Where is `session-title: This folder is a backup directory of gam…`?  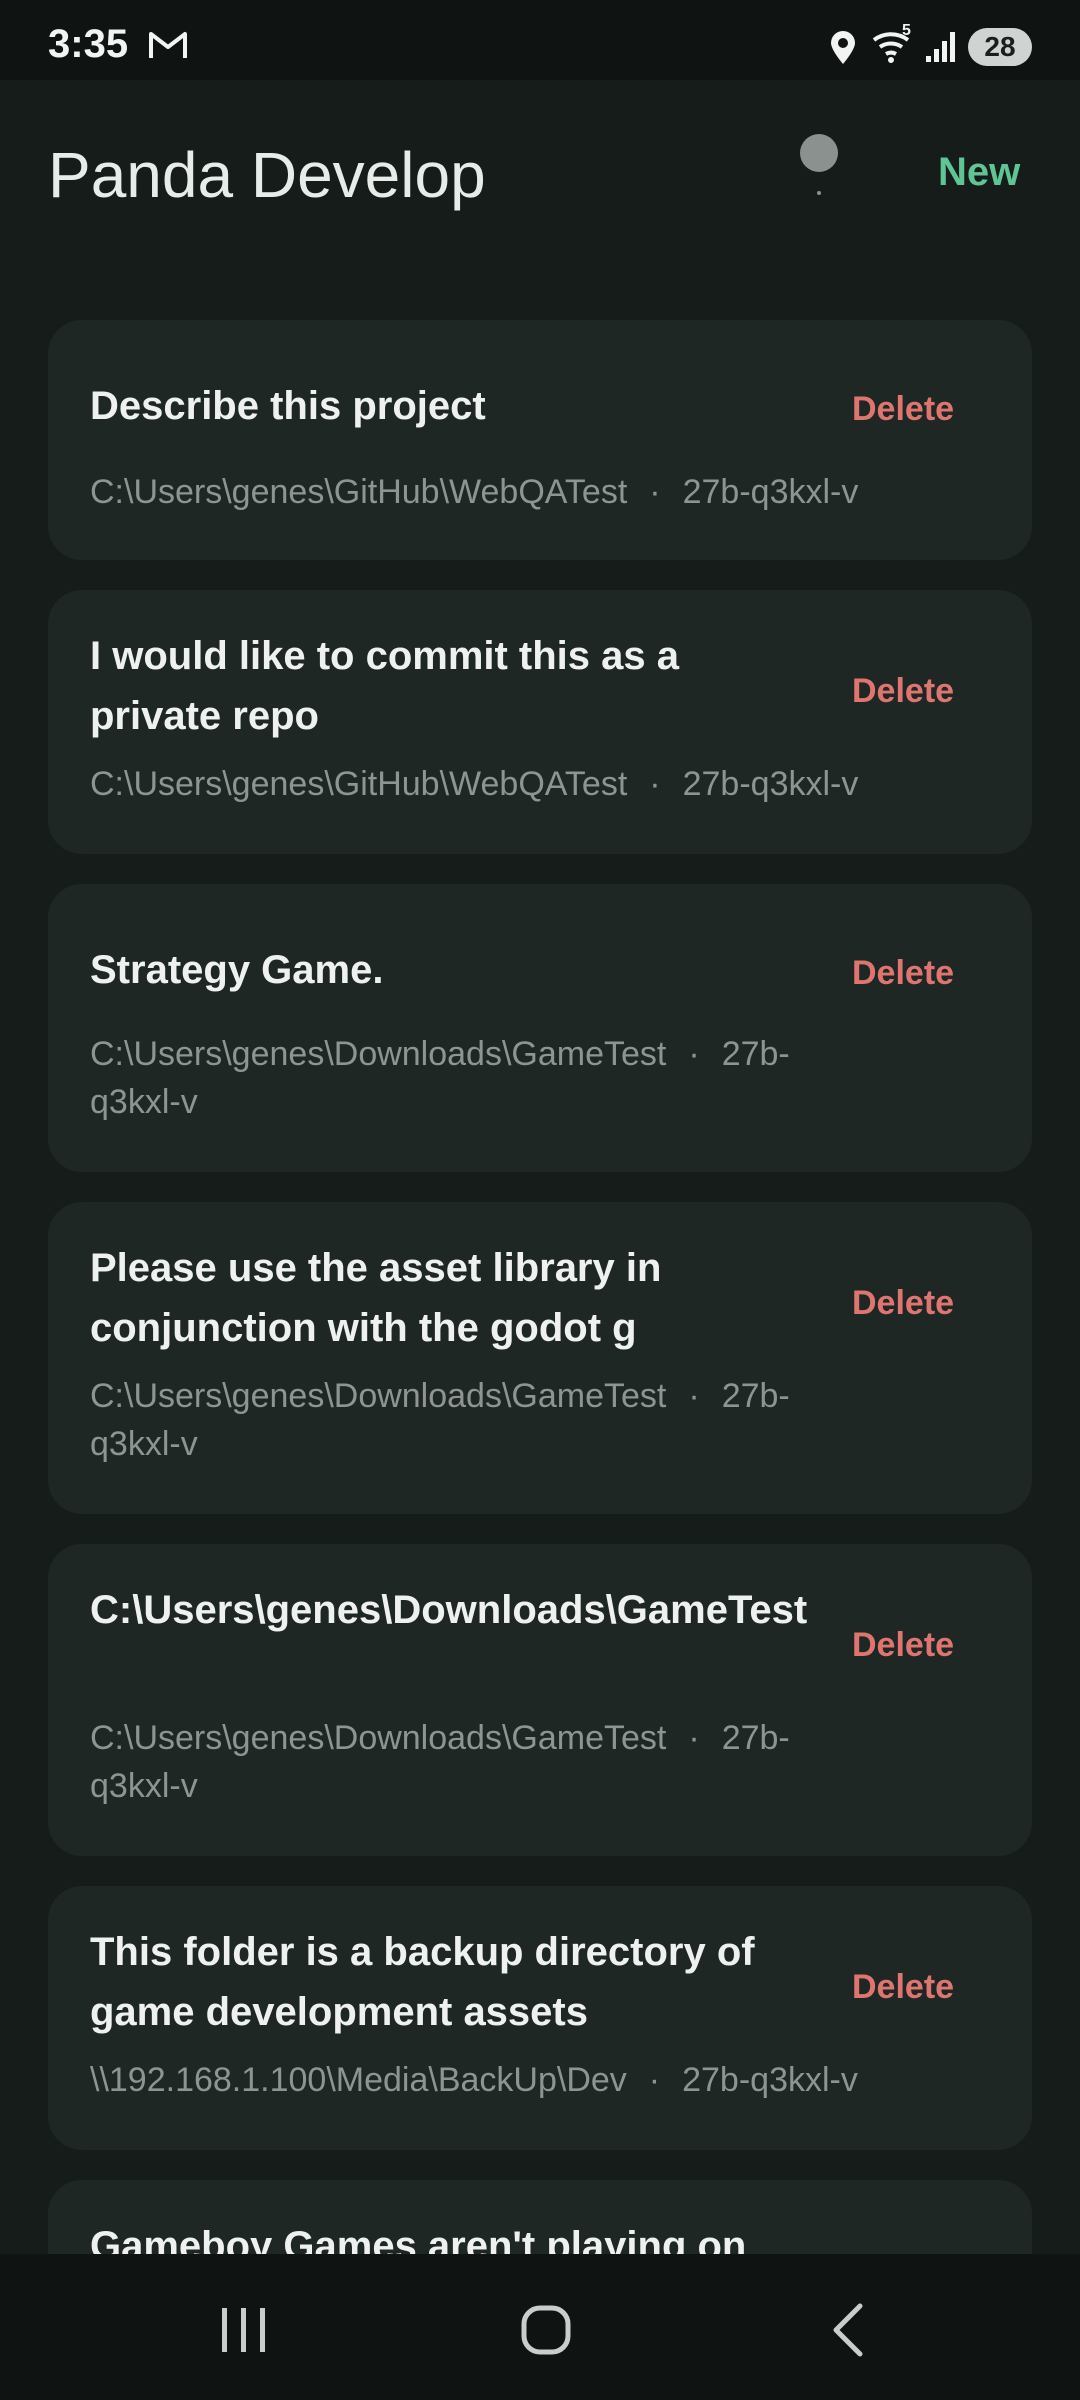
session-title: This folder is a backup directory of gam… is located at coordinates (422, 1982).